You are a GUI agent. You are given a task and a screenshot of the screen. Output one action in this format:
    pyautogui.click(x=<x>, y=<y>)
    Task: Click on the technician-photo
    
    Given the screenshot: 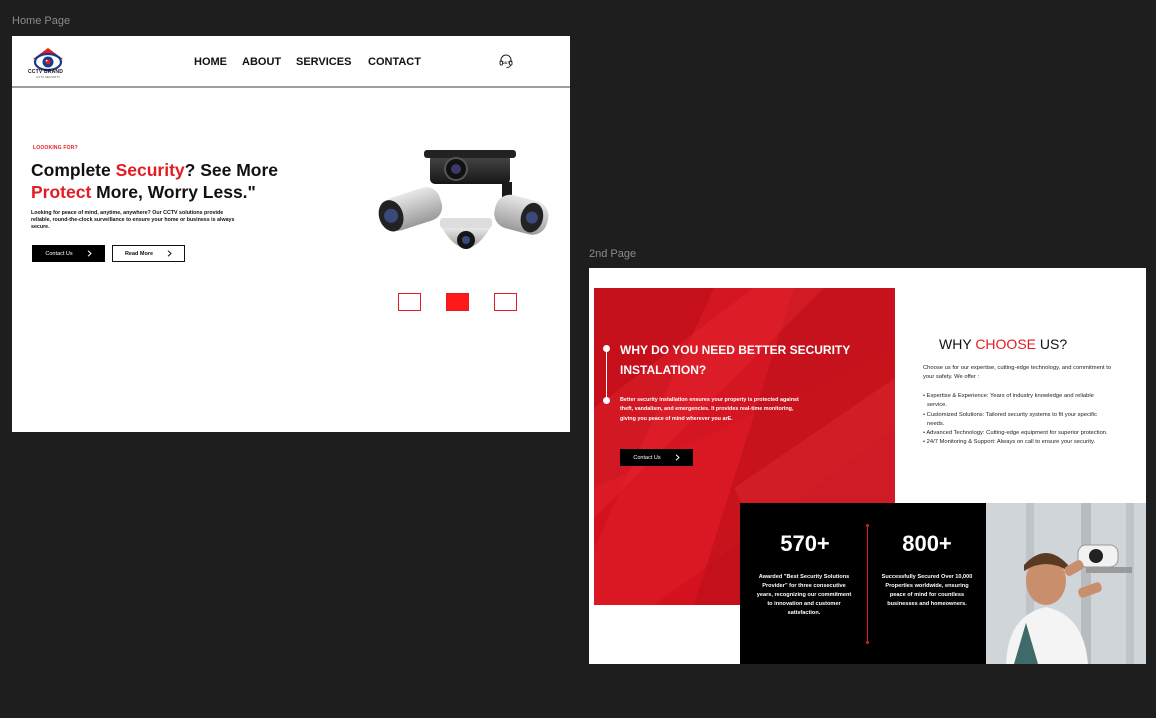 What is the action you would take?
    pyautogui.click(x=1066, y=583)
    